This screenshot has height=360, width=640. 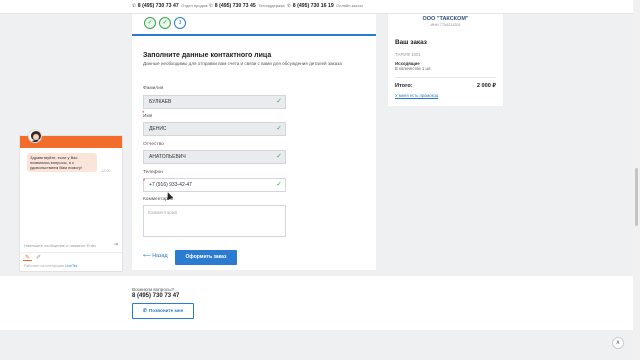 What do you see at coordinates (206, 257) in the screenshot?
I see `submit-order-button: Оформить заказ` at bounding box center [206, 257].